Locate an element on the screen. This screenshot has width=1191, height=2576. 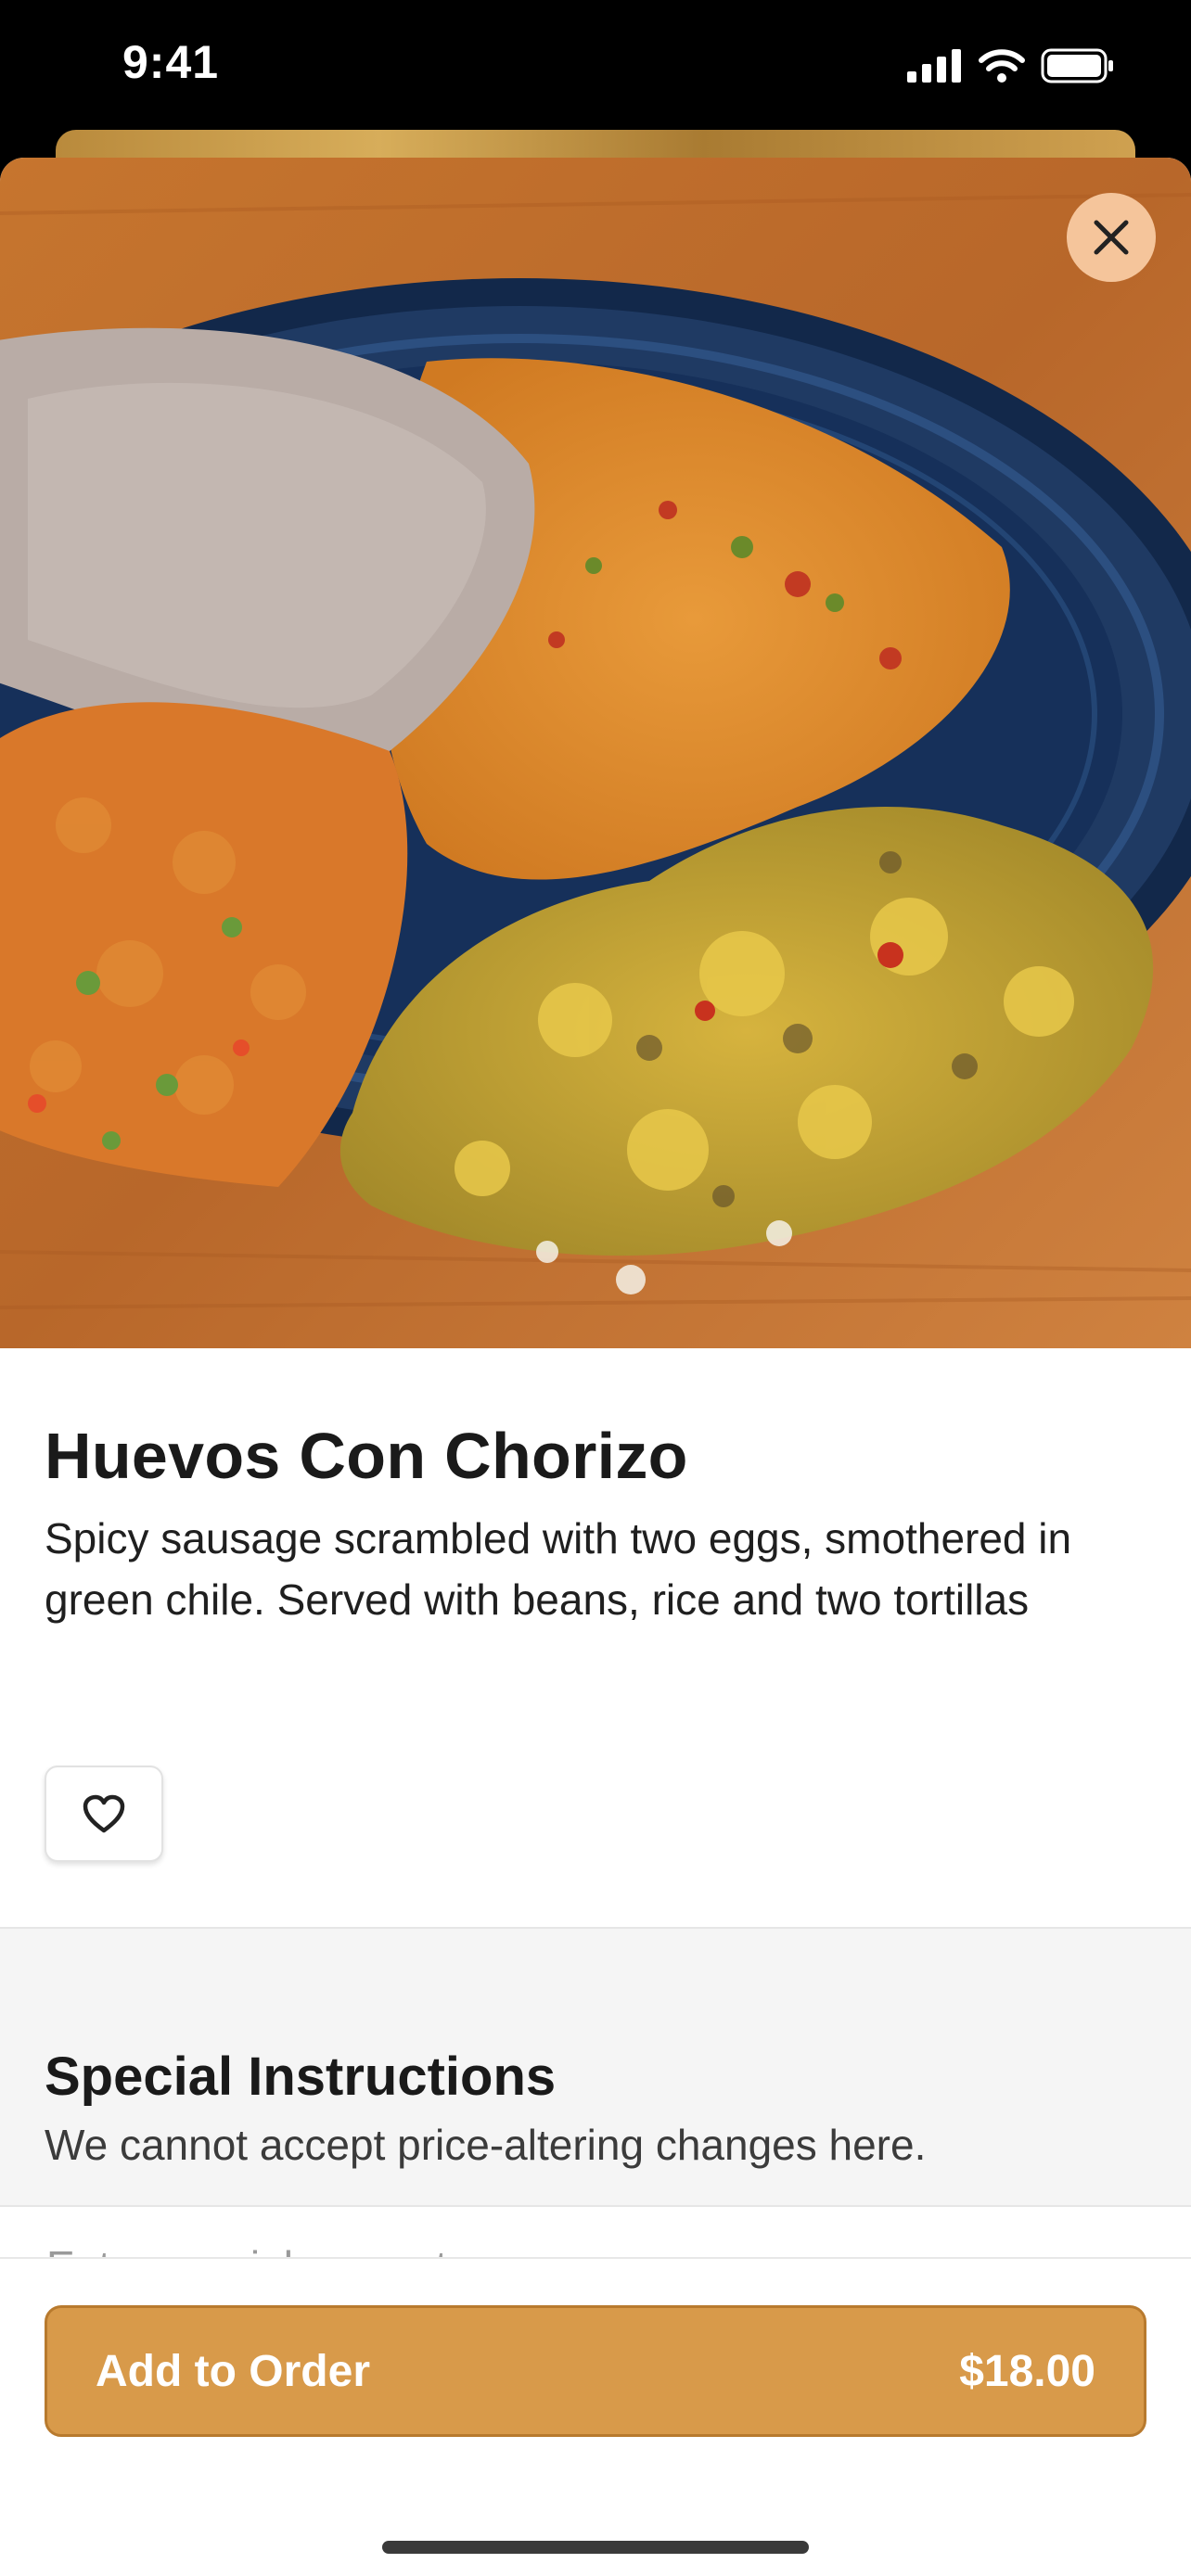
status-time: 9:41 is located at coordinates (171, 62).